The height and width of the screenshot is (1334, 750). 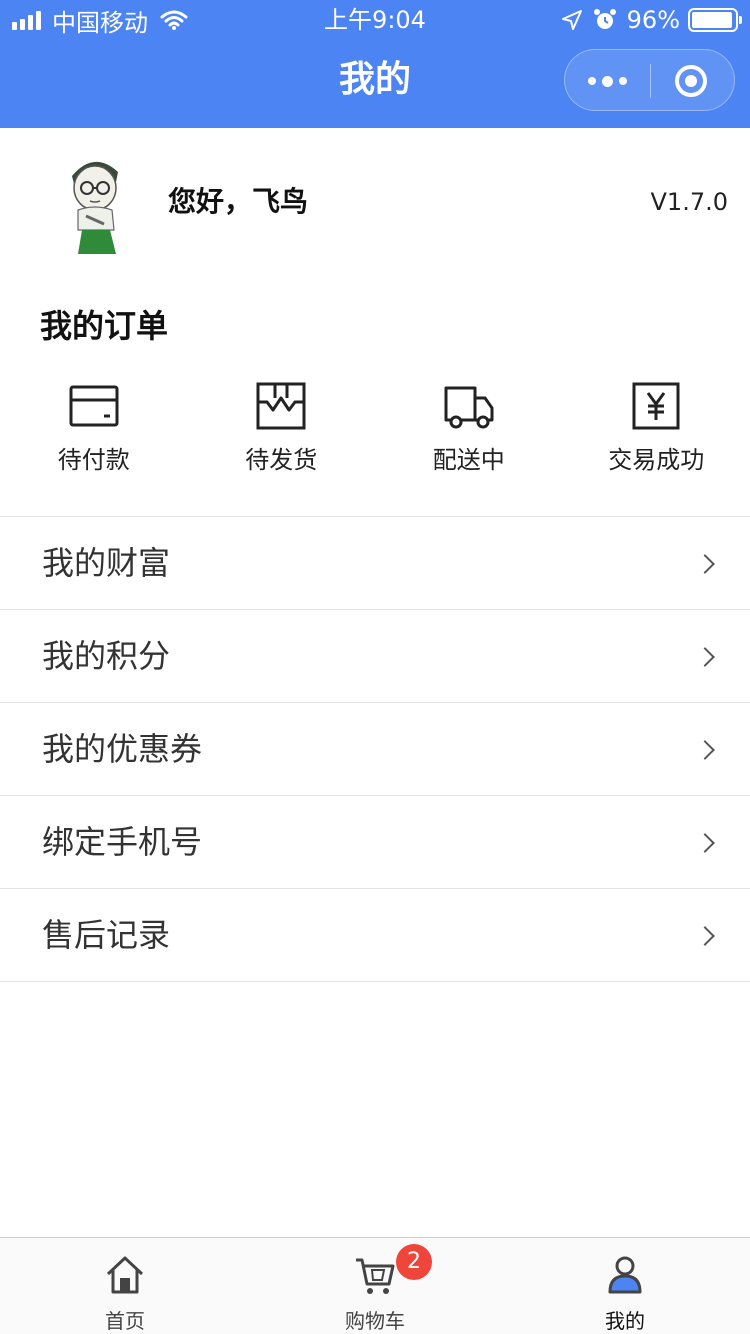 What do you see at coordinates (375, 1276) in the screenshot?
I see `cart-icon` at bounding box center [375, 1276].